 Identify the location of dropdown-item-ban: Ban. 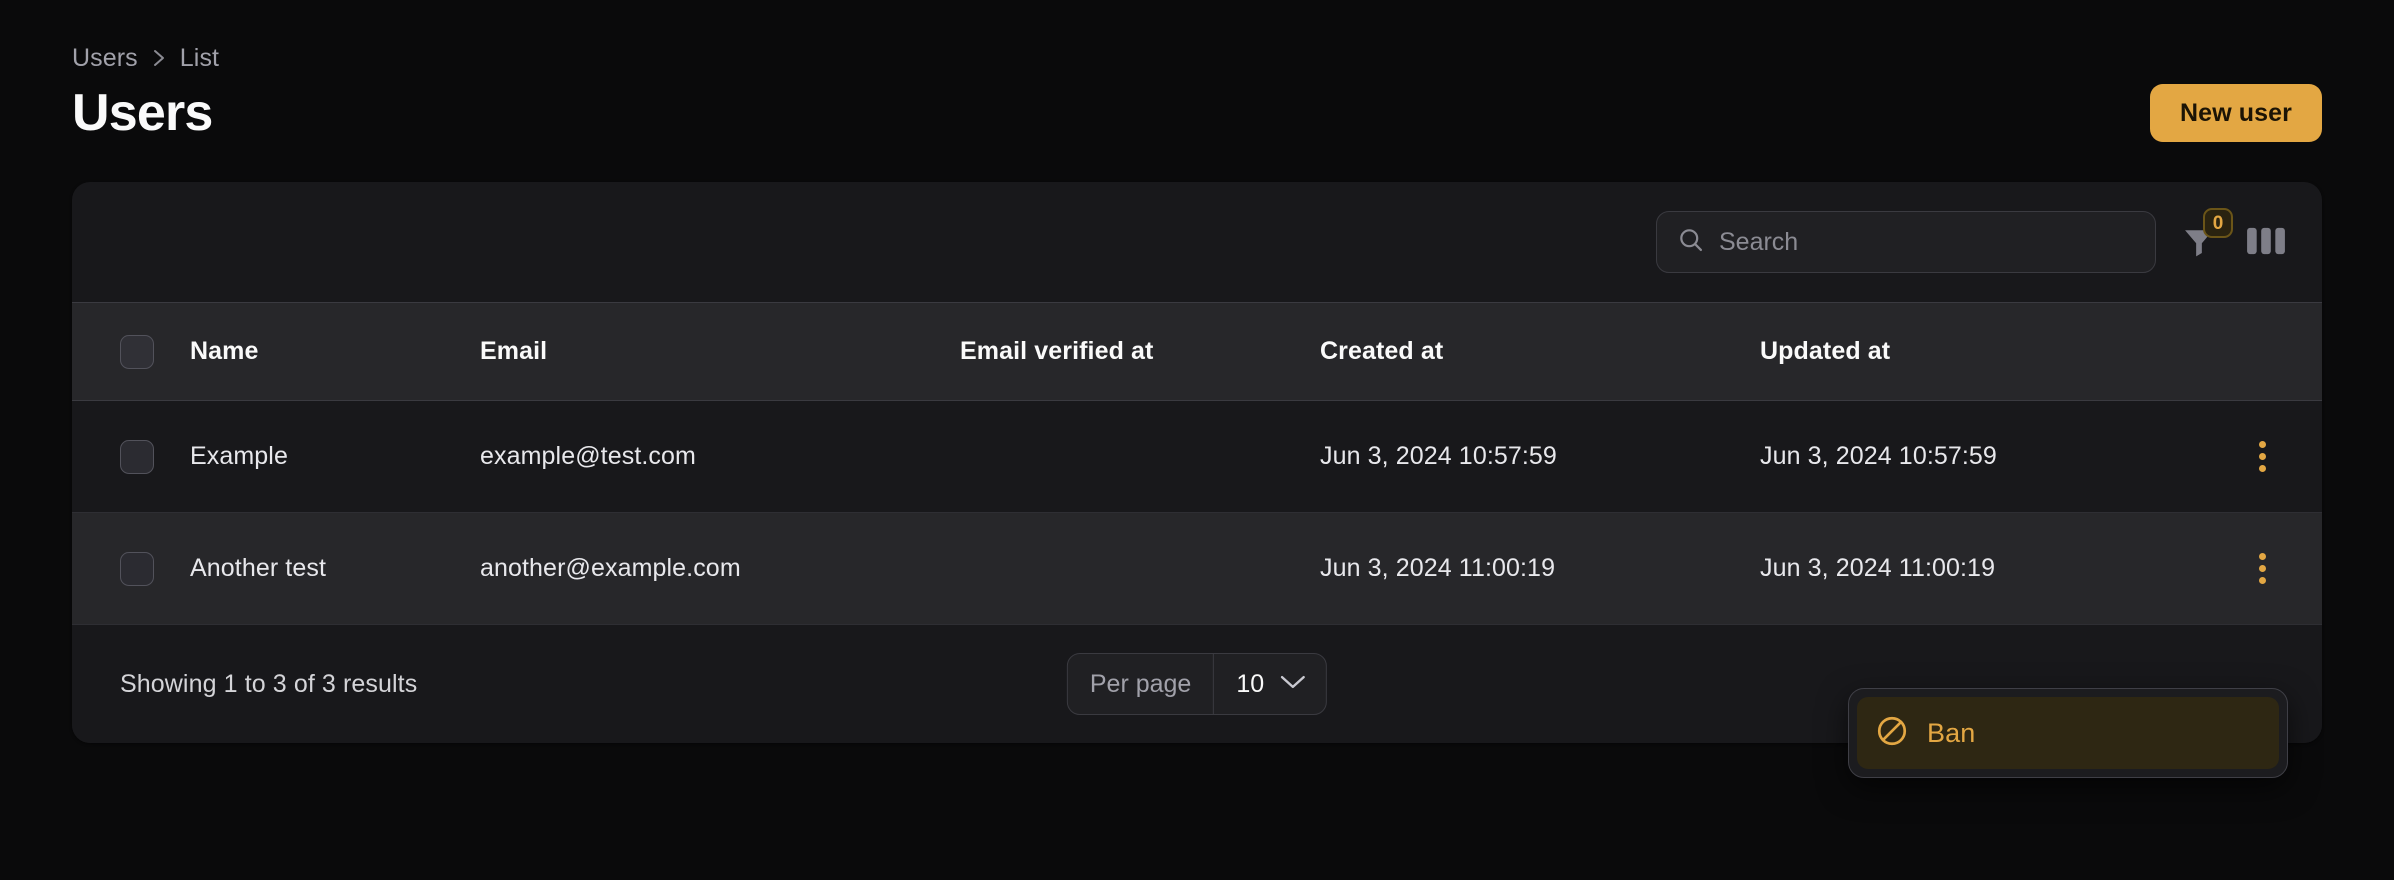
(2068, 733).